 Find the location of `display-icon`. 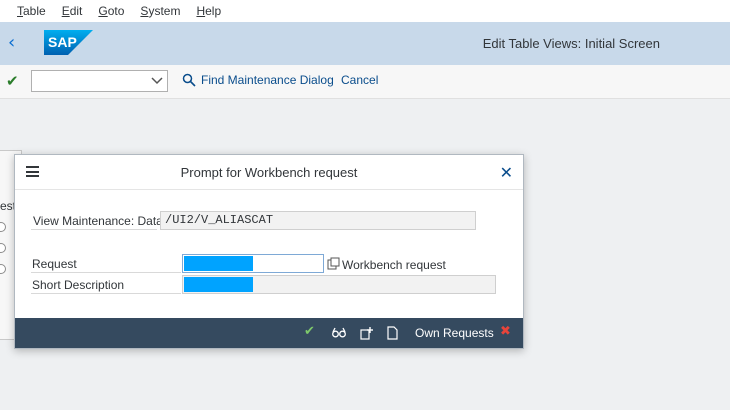

display-icon is located at coordinates (339, 333).